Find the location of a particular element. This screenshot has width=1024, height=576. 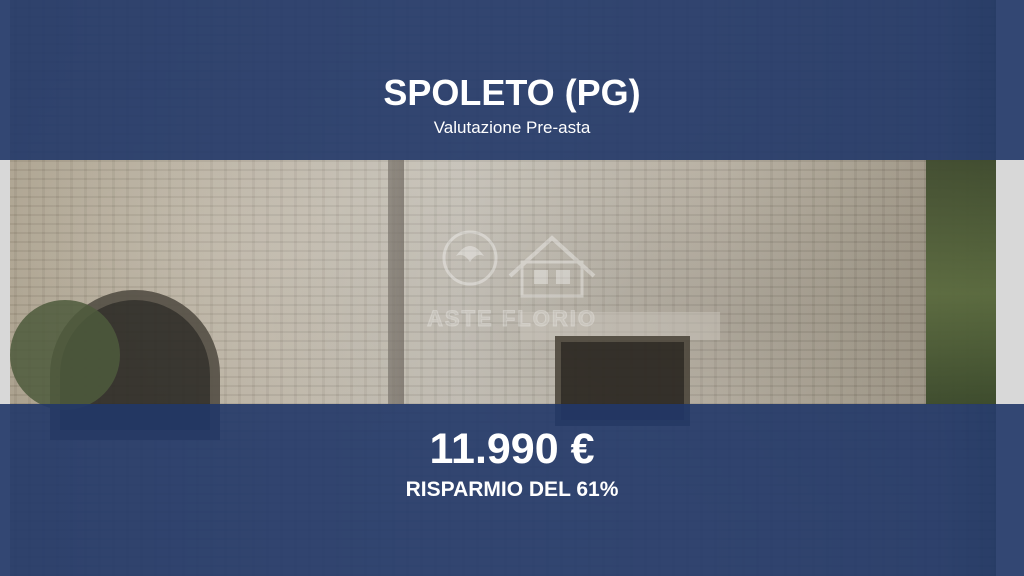

location-title: SPOLETO (PG) is located at coordinates (512, 92).